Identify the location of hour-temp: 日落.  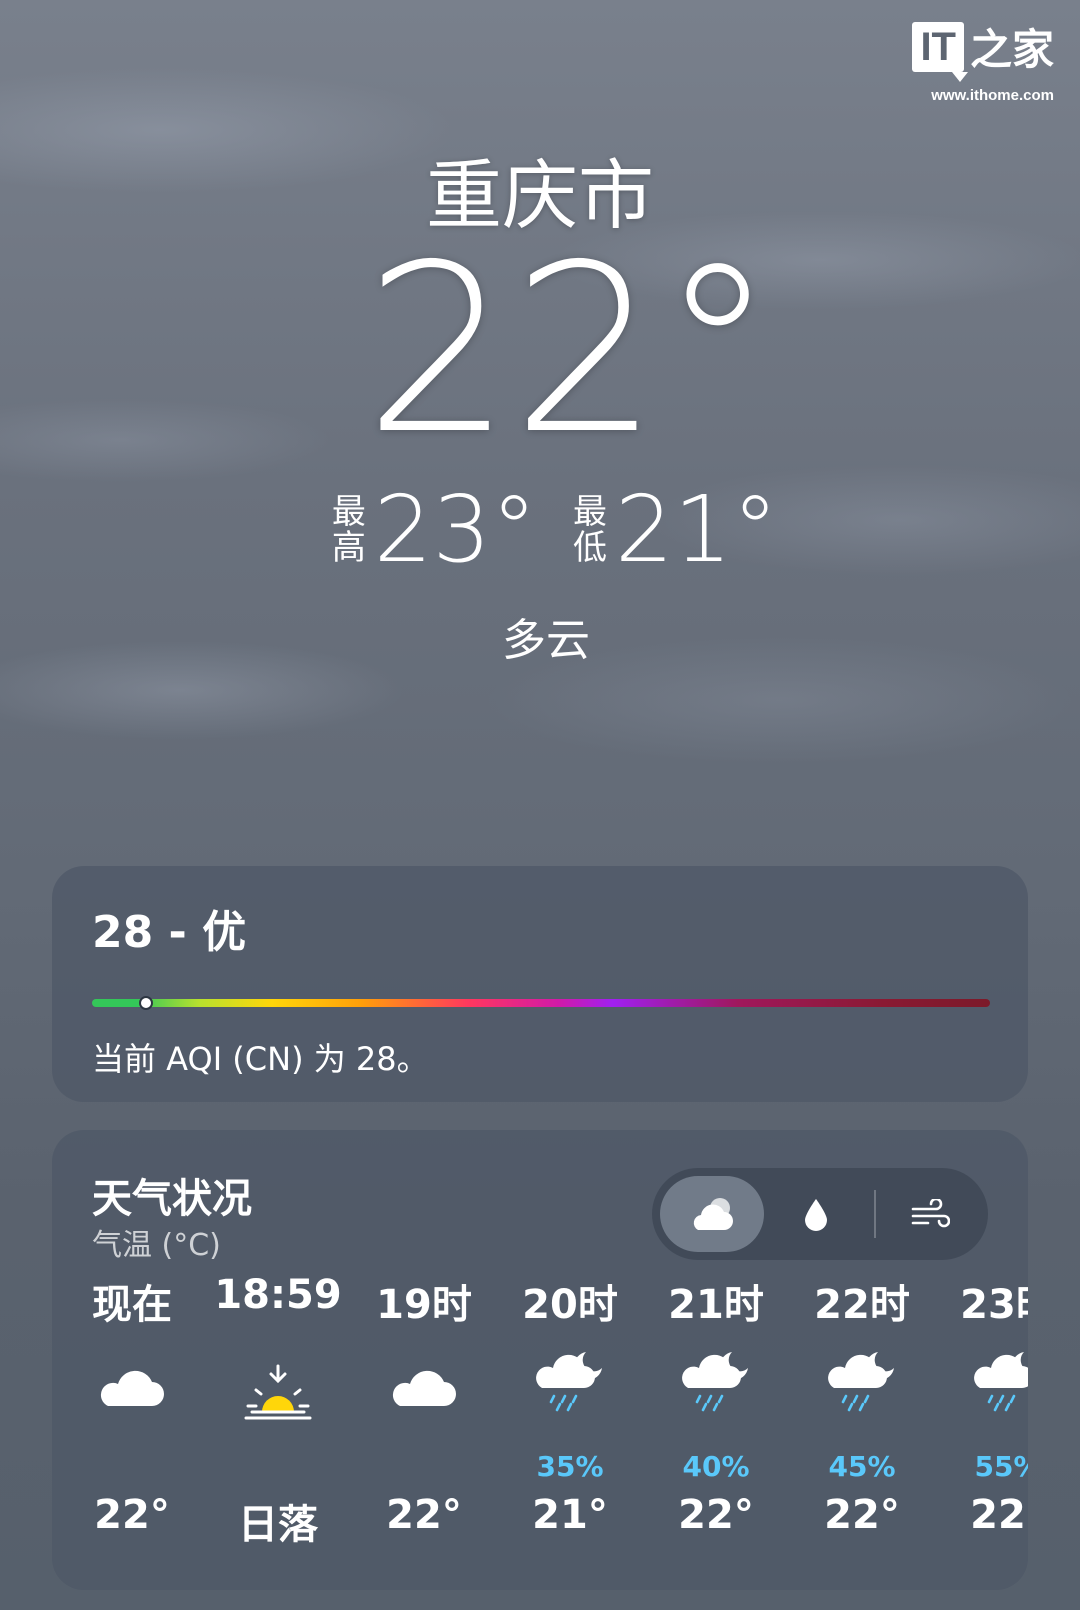
(278, 1525).